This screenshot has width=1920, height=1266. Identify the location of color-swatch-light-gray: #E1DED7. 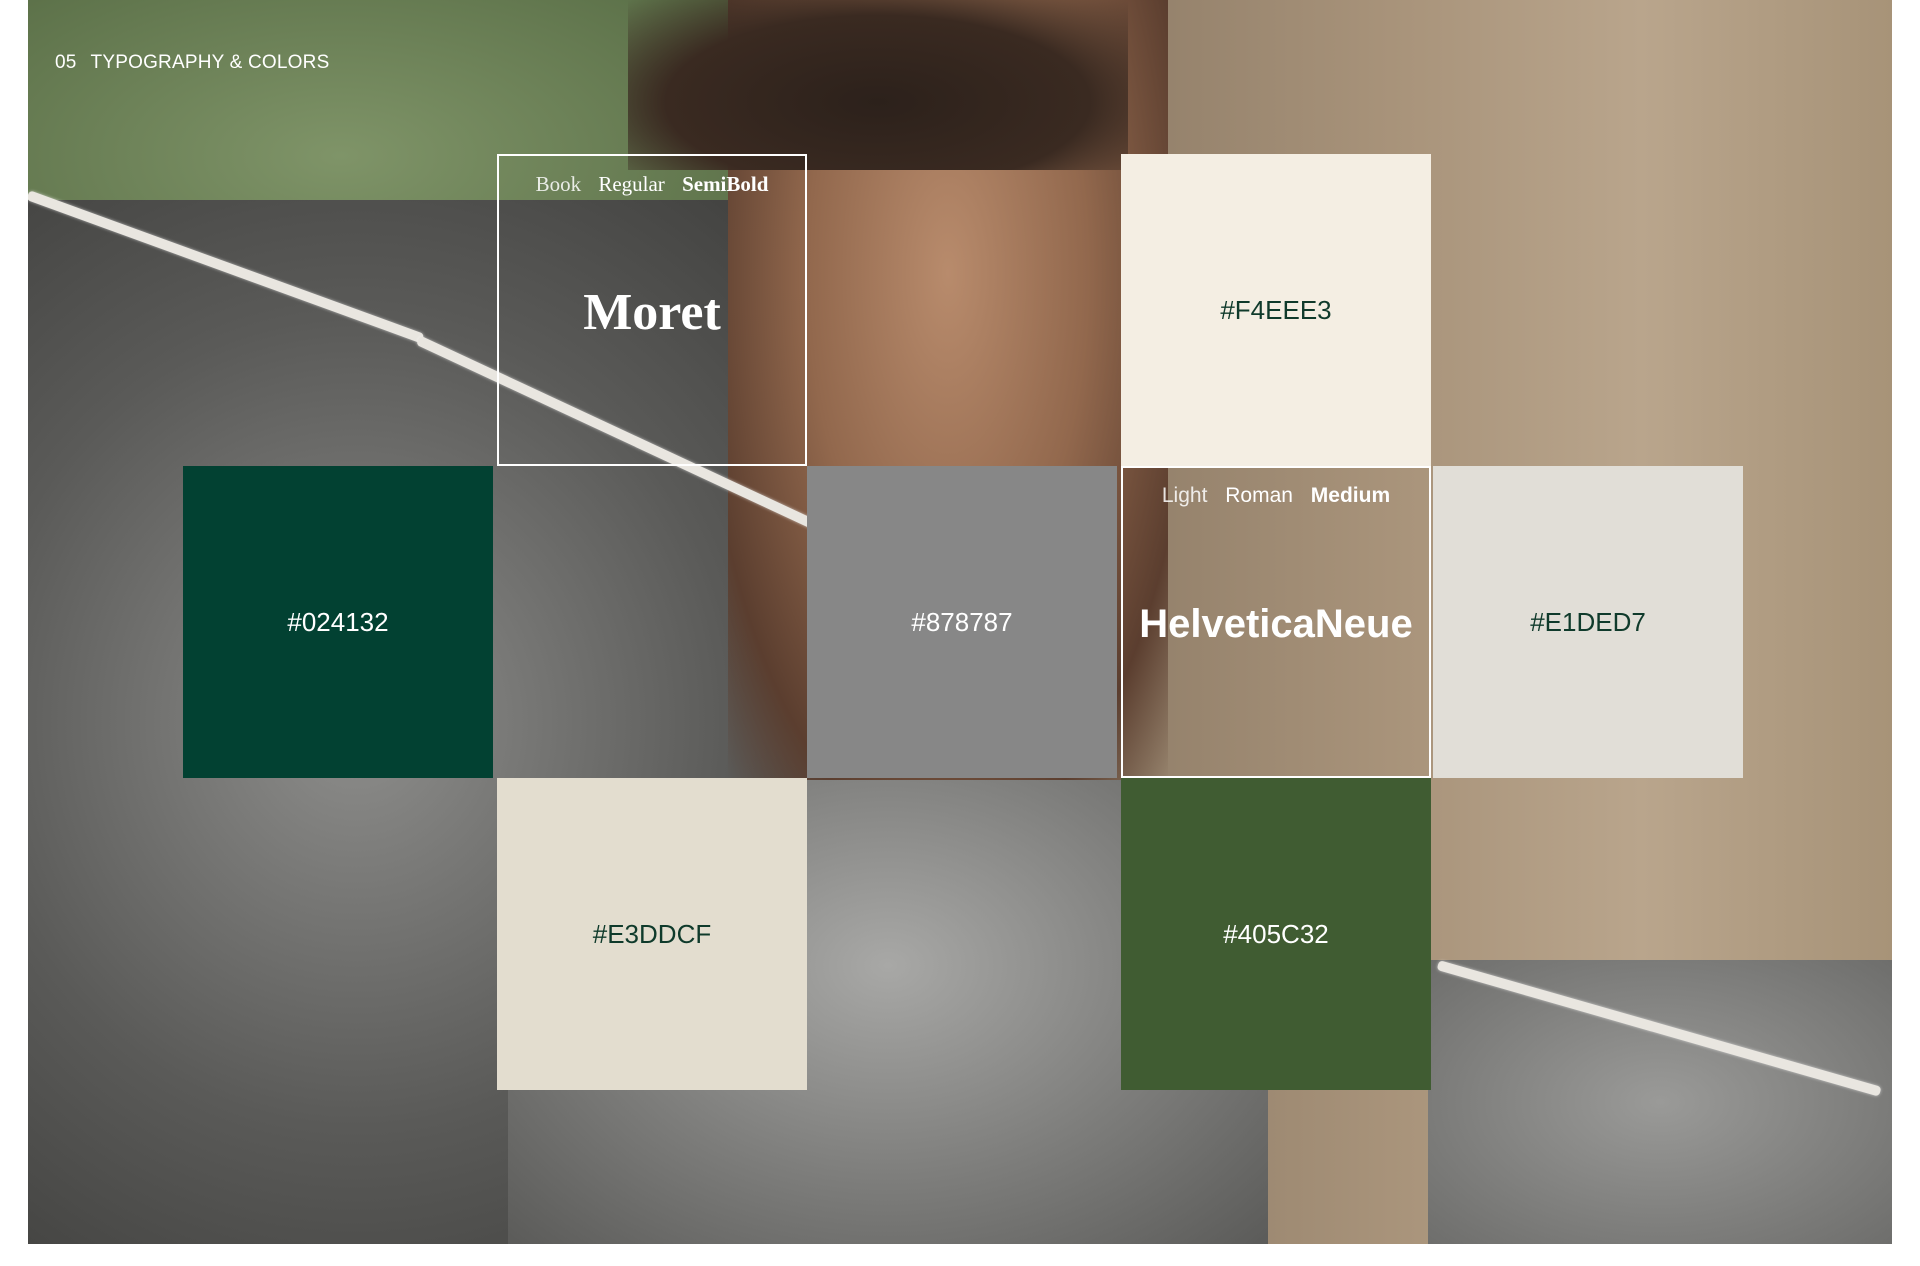
(1588, 622).